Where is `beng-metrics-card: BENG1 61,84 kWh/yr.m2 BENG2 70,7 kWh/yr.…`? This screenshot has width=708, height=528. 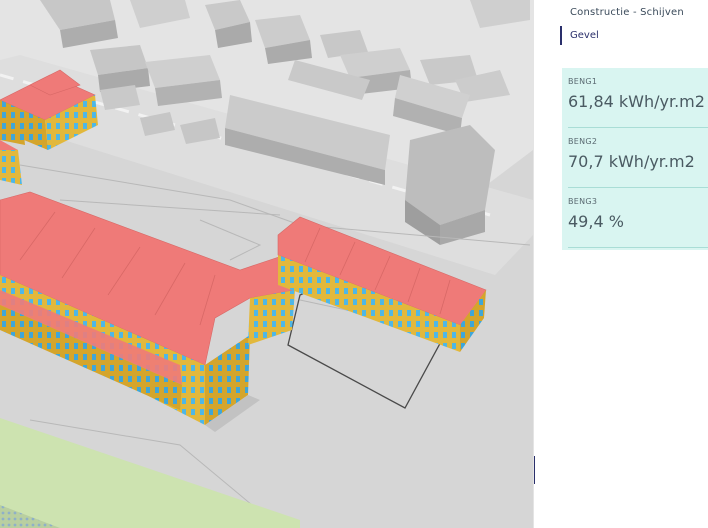 beng-metrics-card: BENG1 61,84 kWh/yr.m2 BENG2 70,7 kWh/yr.… is located at coordinates (635, 159).